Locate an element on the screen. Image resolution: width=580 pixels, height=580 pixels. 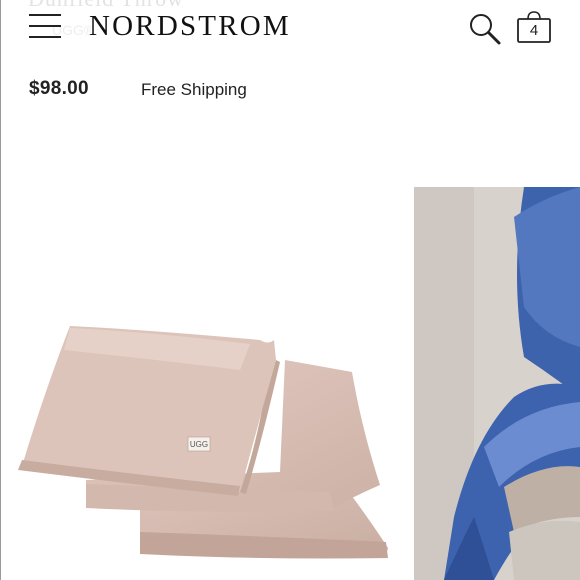
free-shipping-label: Free Shipping is located at coordinates (194, 89).